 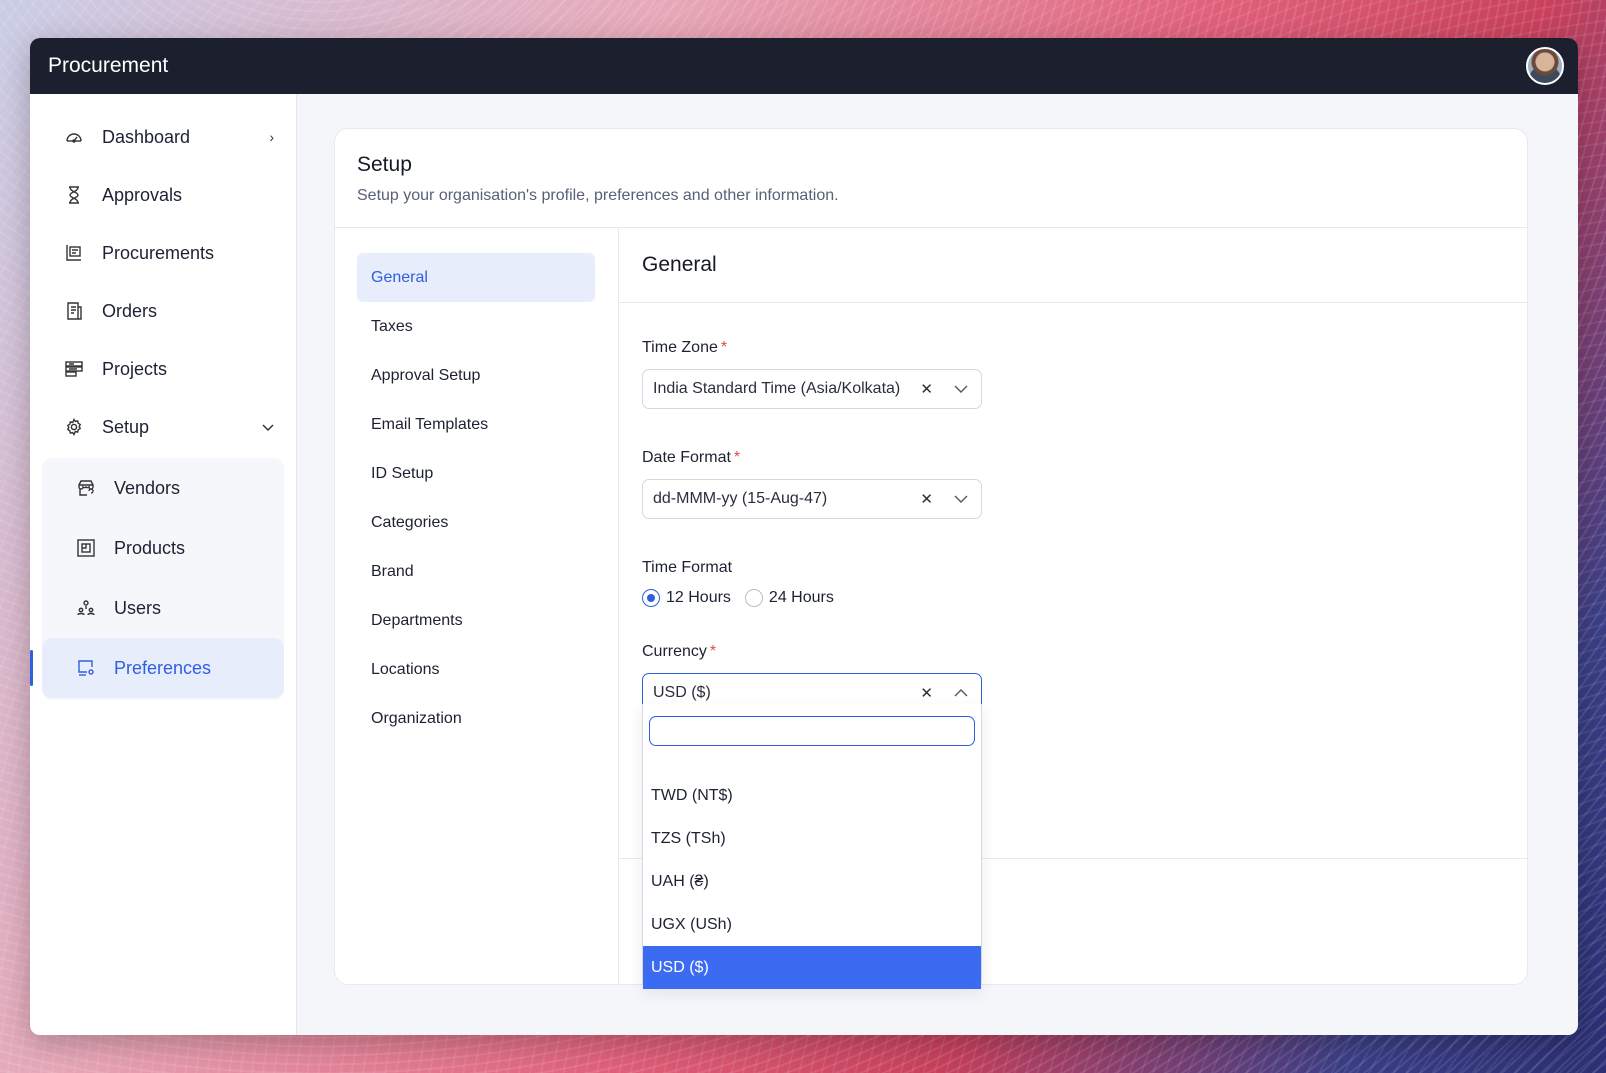 What do you see at coordinates (86, 668) in the screenshot?
I see `preferences-icon` at bounding box center [86, 668].